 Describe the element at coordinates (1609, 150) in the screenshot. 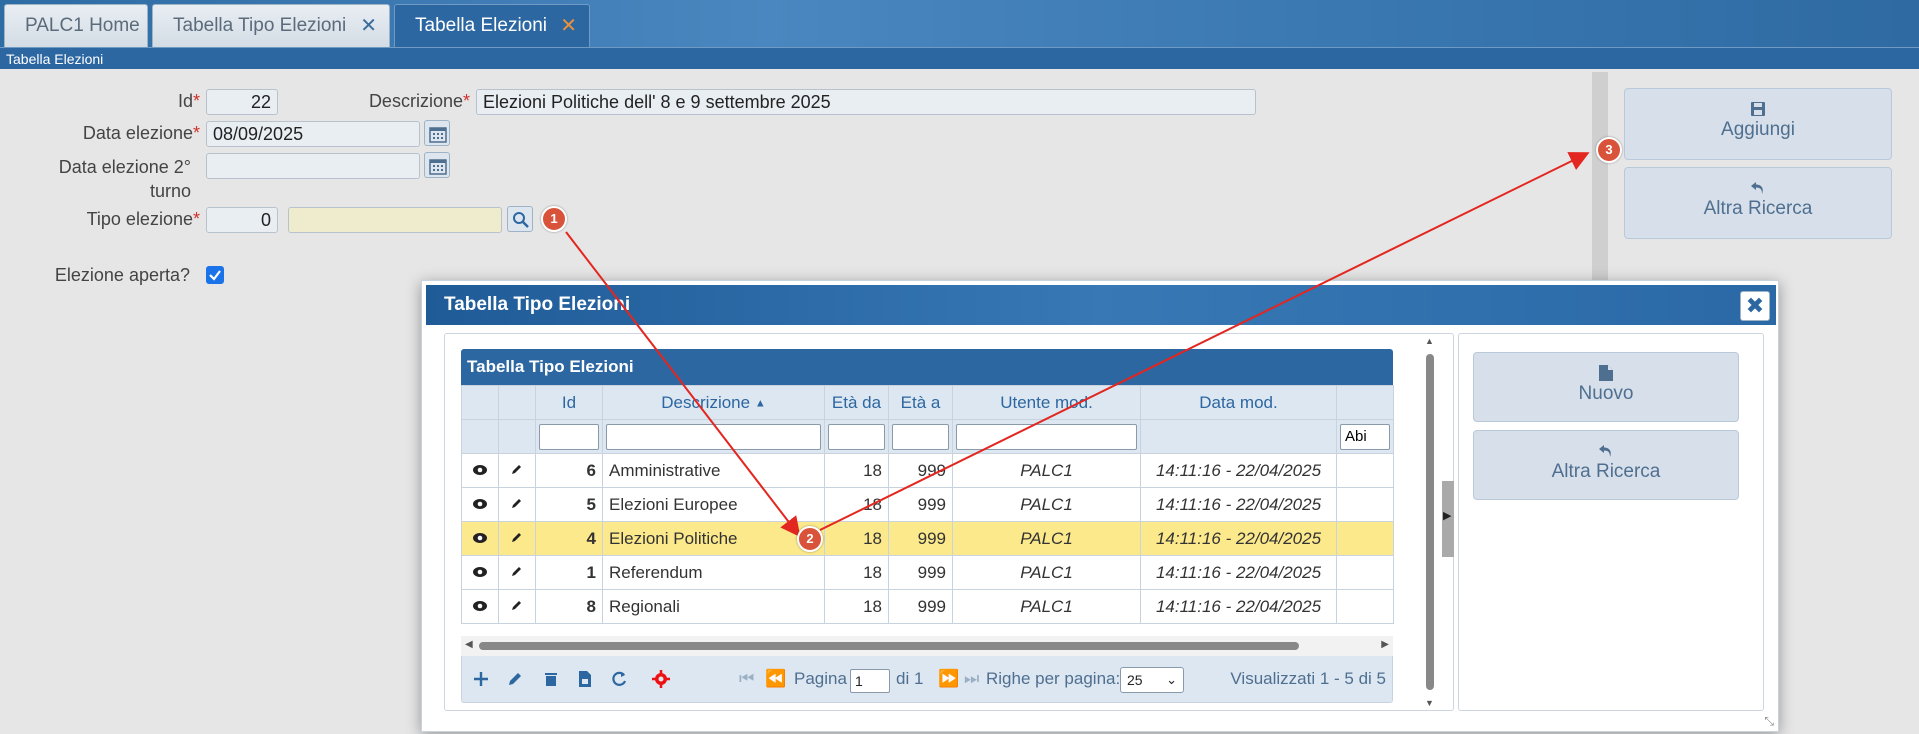

I see `step-badge-3: 3` at that location.